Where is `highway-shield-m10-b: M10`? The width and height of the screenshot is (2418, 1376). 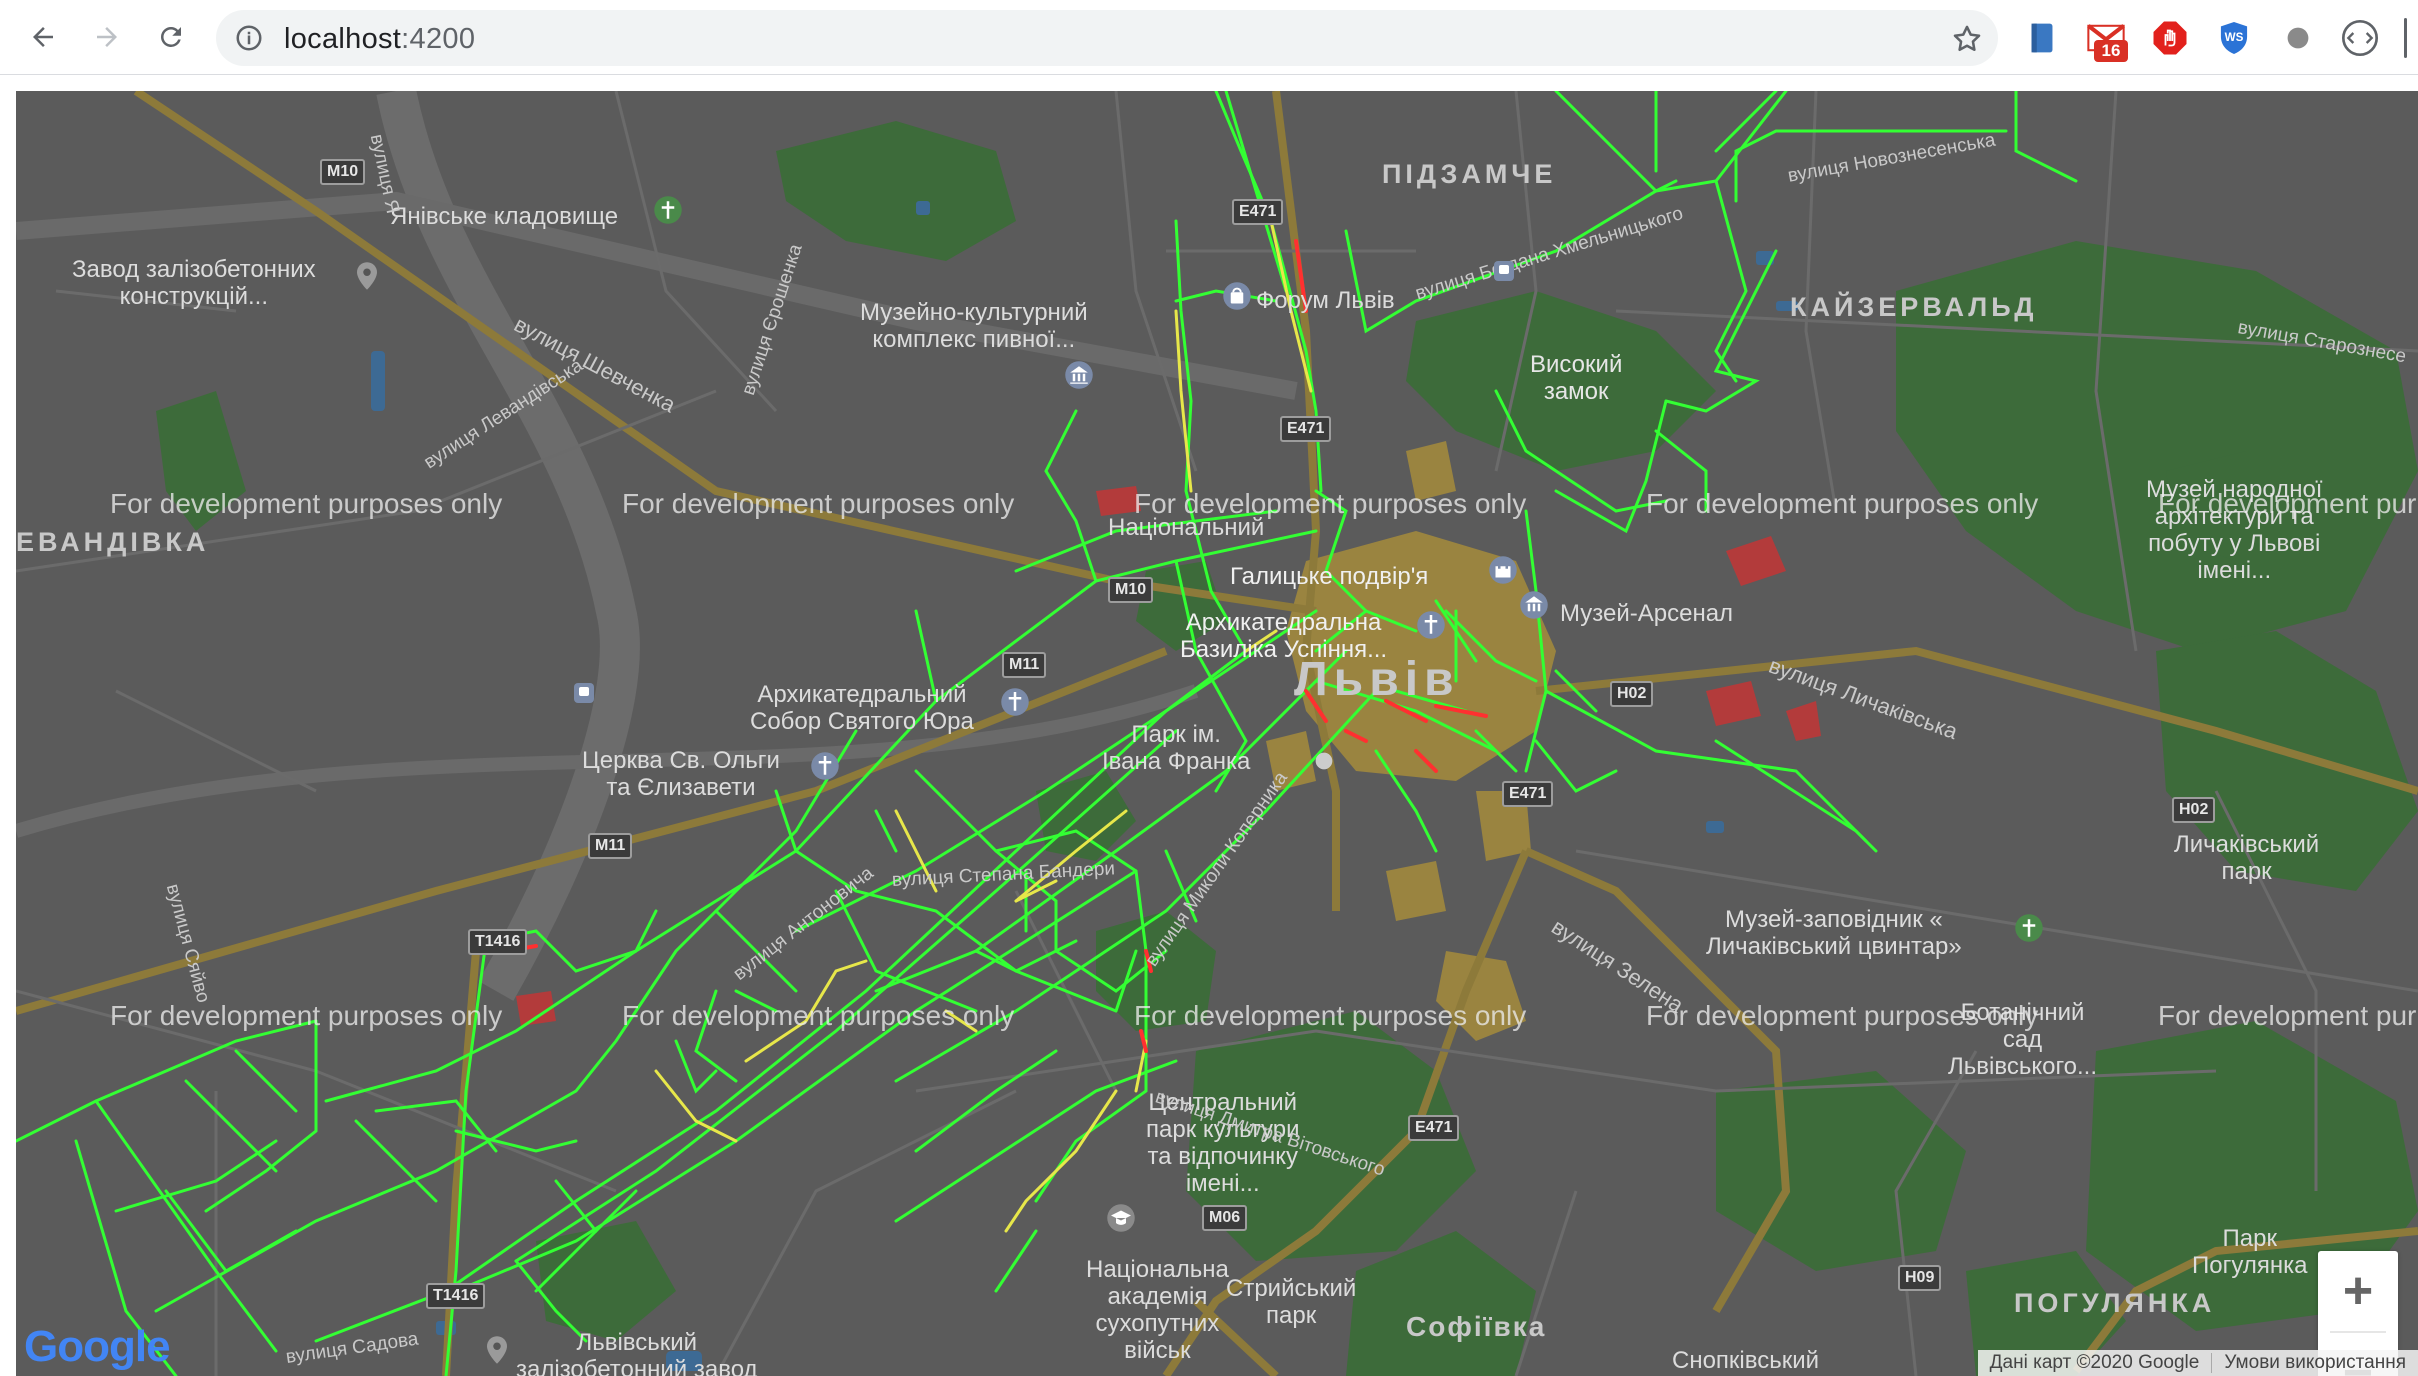
highway-shield-m10-b: M10 is located at coordinates (1131, 590).